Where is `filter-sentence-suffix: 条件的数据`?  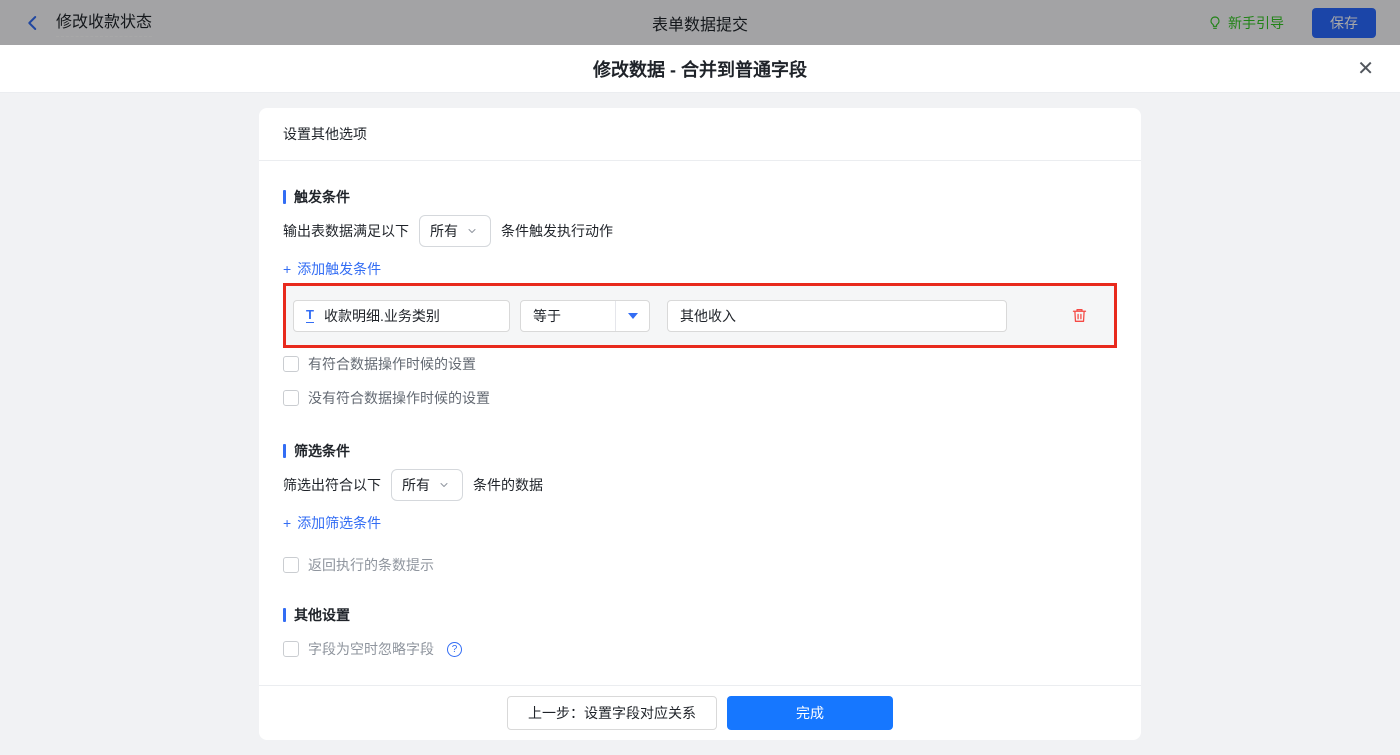
filter-sentence-suffix: 条件的数据 is located at coordinates (508, 485).